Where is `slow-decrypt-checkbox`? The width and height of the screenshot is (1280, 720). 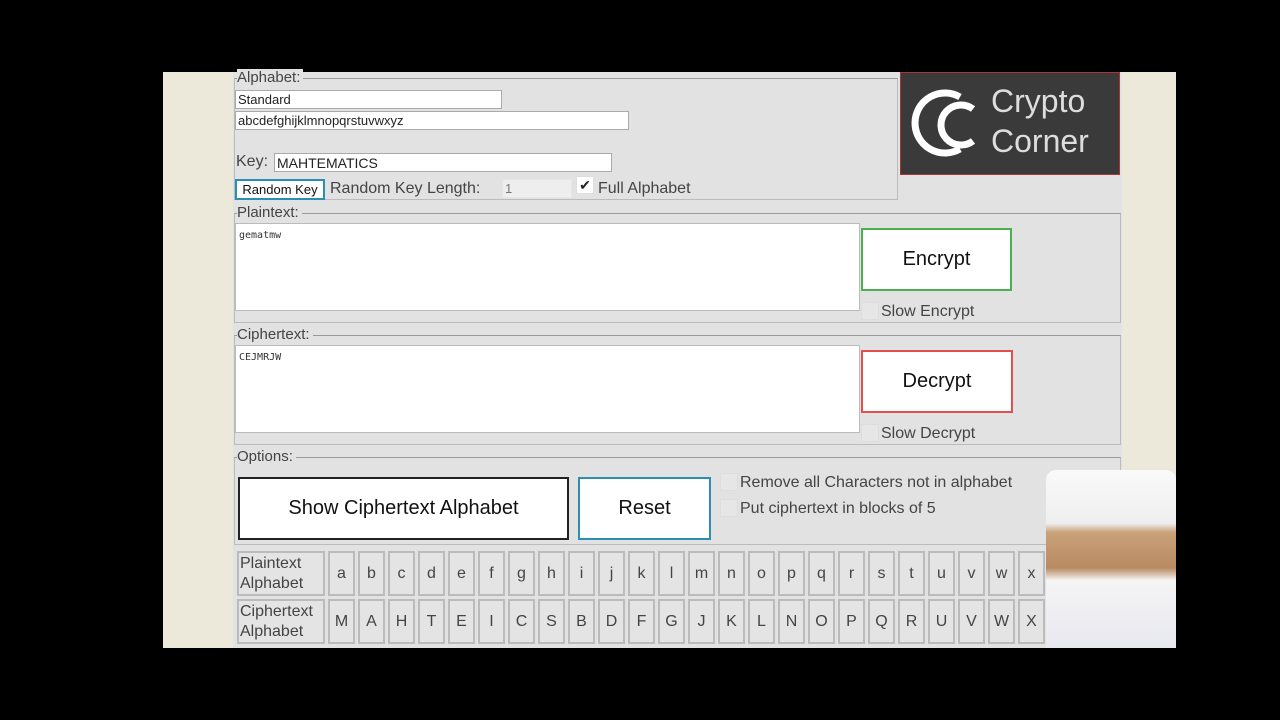 slow-decrypt-checkbox is located at coordinates (870, 433).